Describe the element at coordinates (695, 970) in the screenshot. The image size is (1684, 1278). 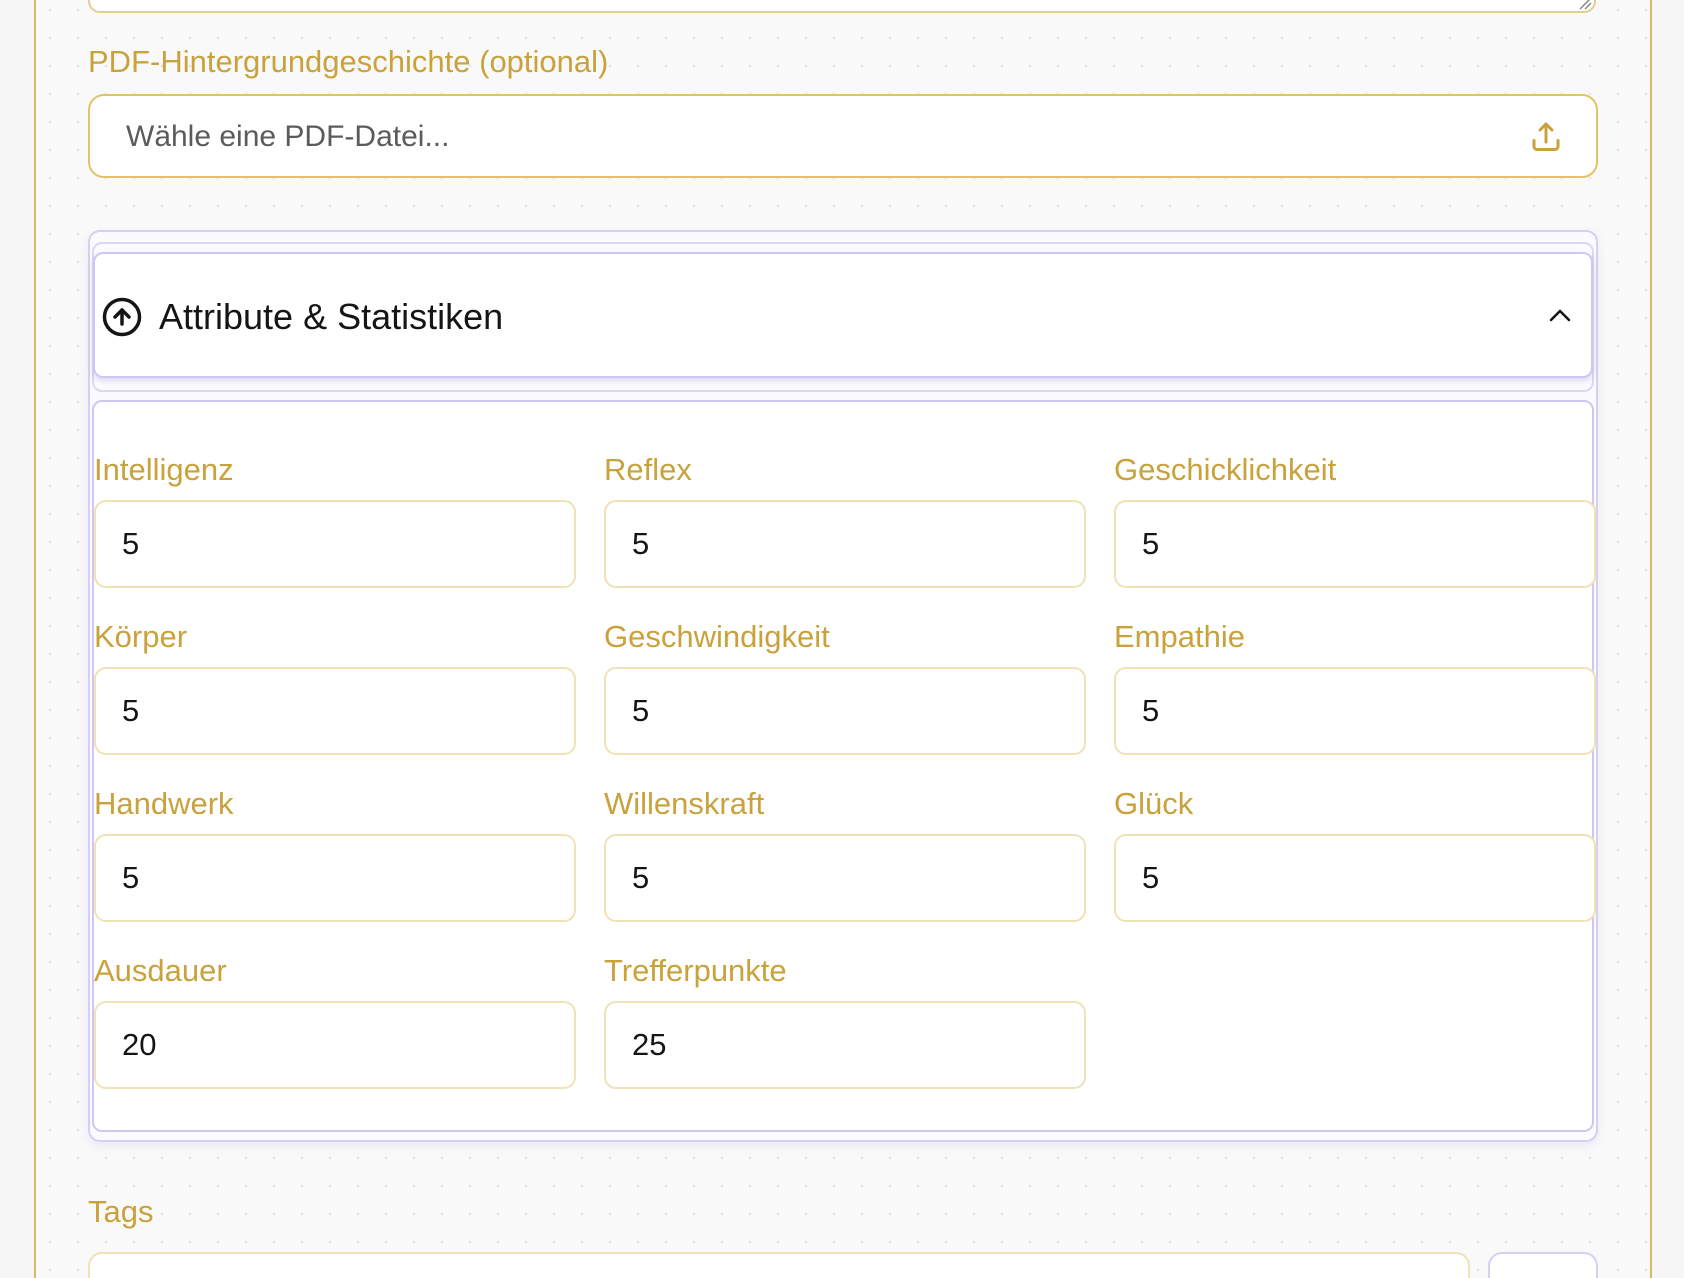
I see `trefferpunkte-label: Trefferpunkte` at that location.